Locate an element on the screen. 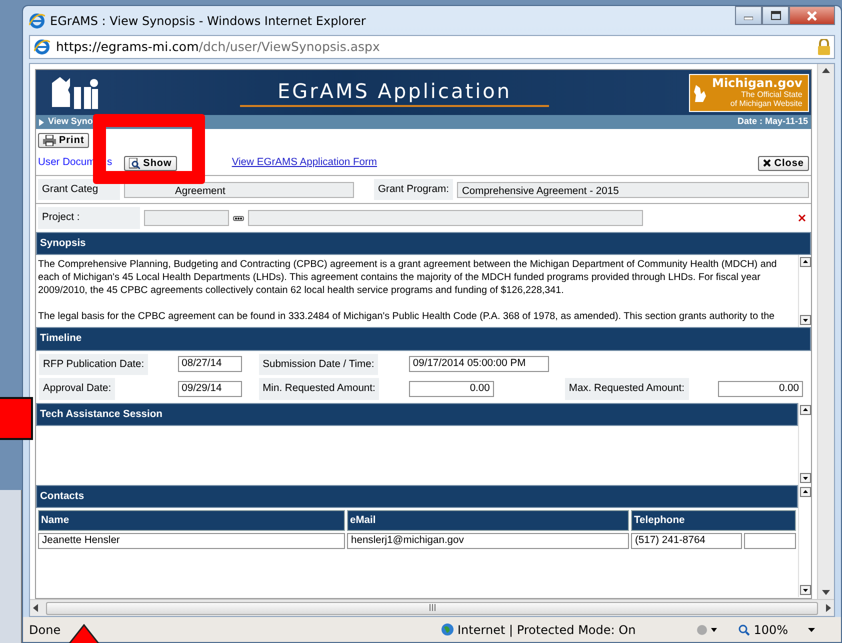  table-cell: henslerj1@michigan.gov is located at coordinates (488, 541).